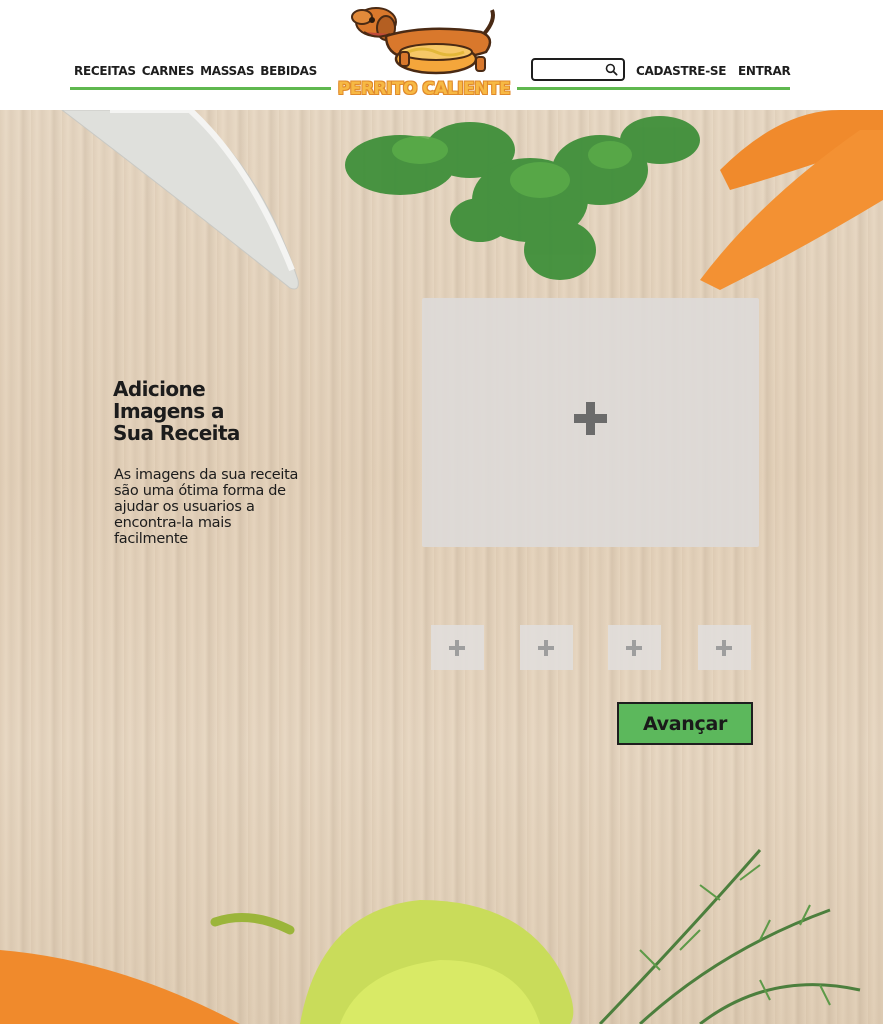 This screenshot has width=883, height=1024. I want to click on header-divider-right, so click(653, 88).